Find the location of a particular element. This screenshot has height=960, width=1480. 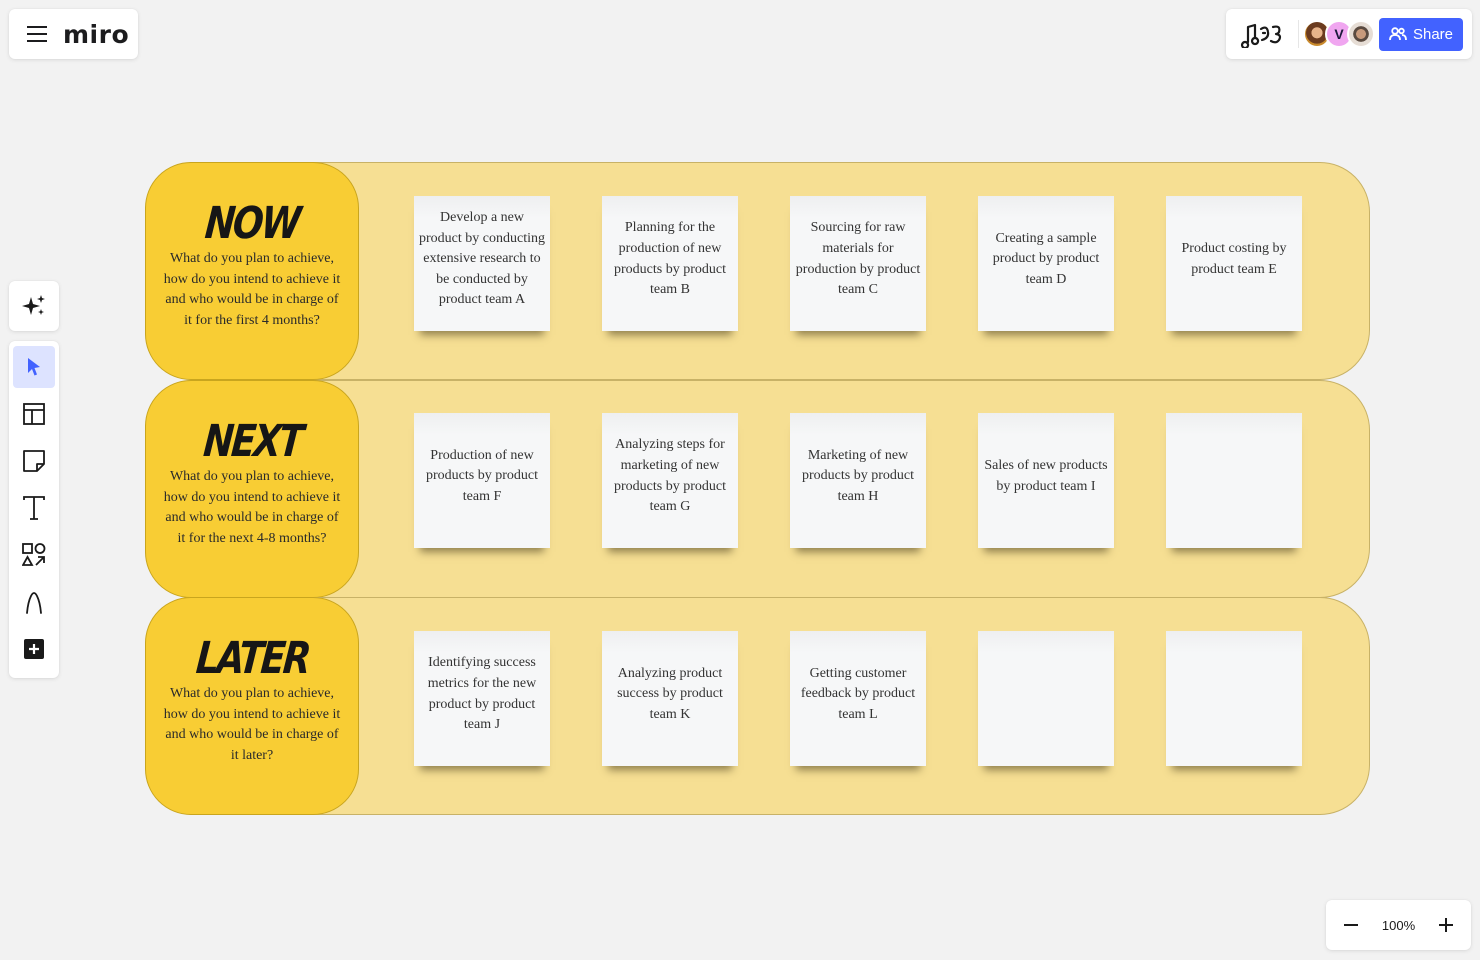

text-icon is located at coordinates (34, 508).